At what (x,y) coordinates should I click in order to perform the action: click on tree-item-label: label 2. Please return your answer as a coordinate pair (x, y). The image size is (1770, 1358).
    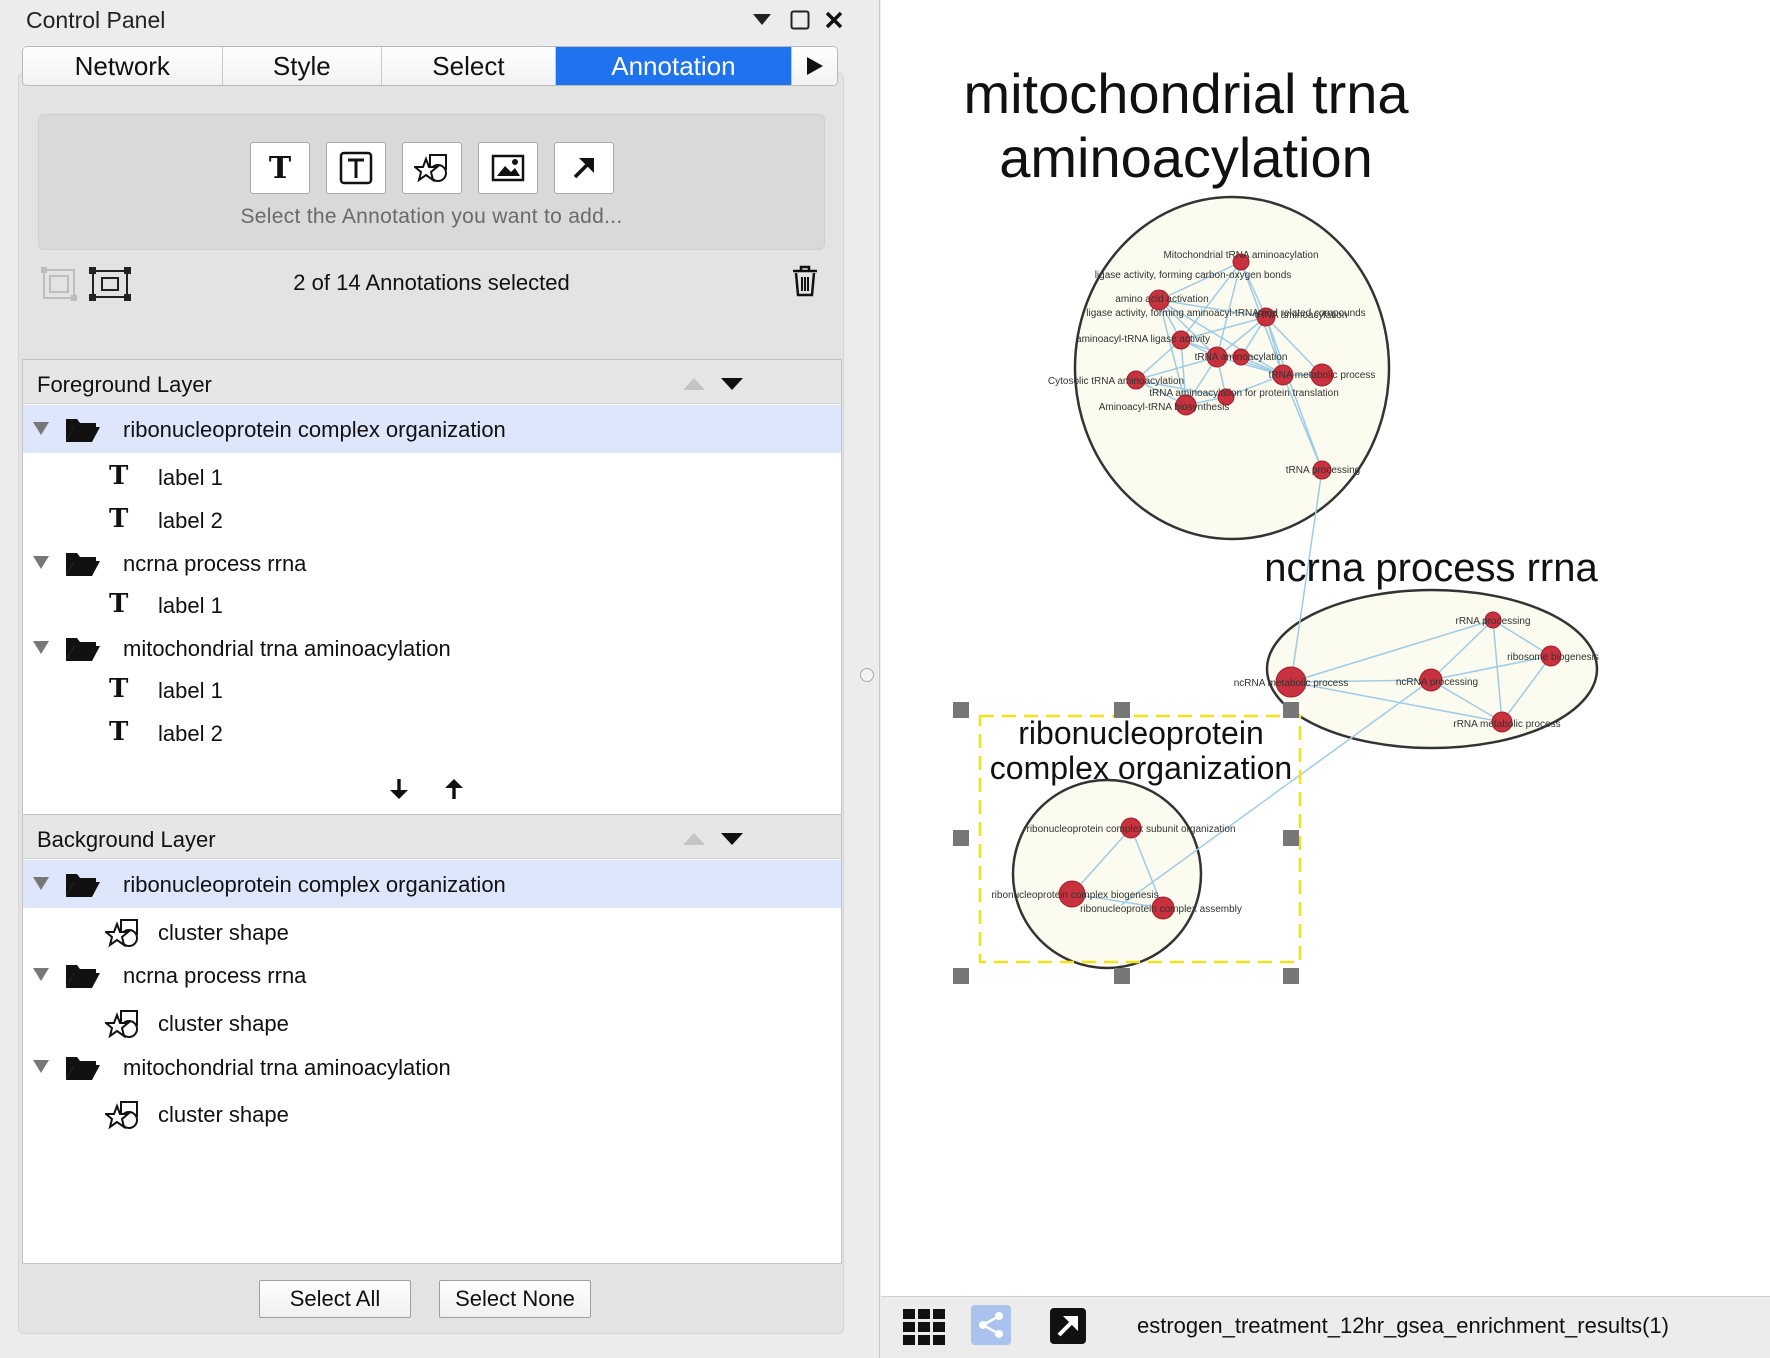
    Looking at the image, I should click on (190, 733).